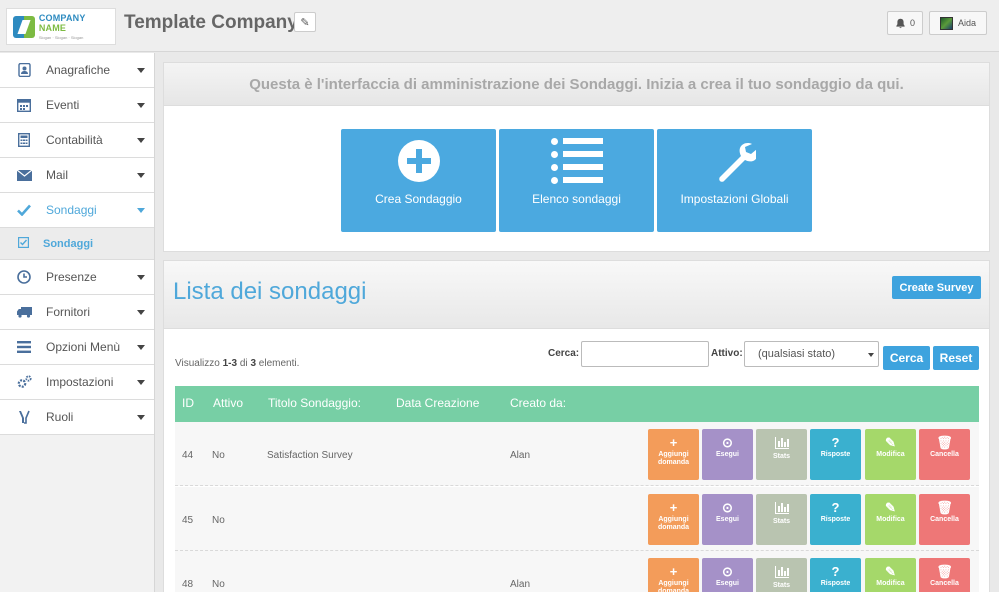 This screenshot has height=592, width=999. I want to click on active-filter-select: (qualsiasi stato), so click(811, 354).